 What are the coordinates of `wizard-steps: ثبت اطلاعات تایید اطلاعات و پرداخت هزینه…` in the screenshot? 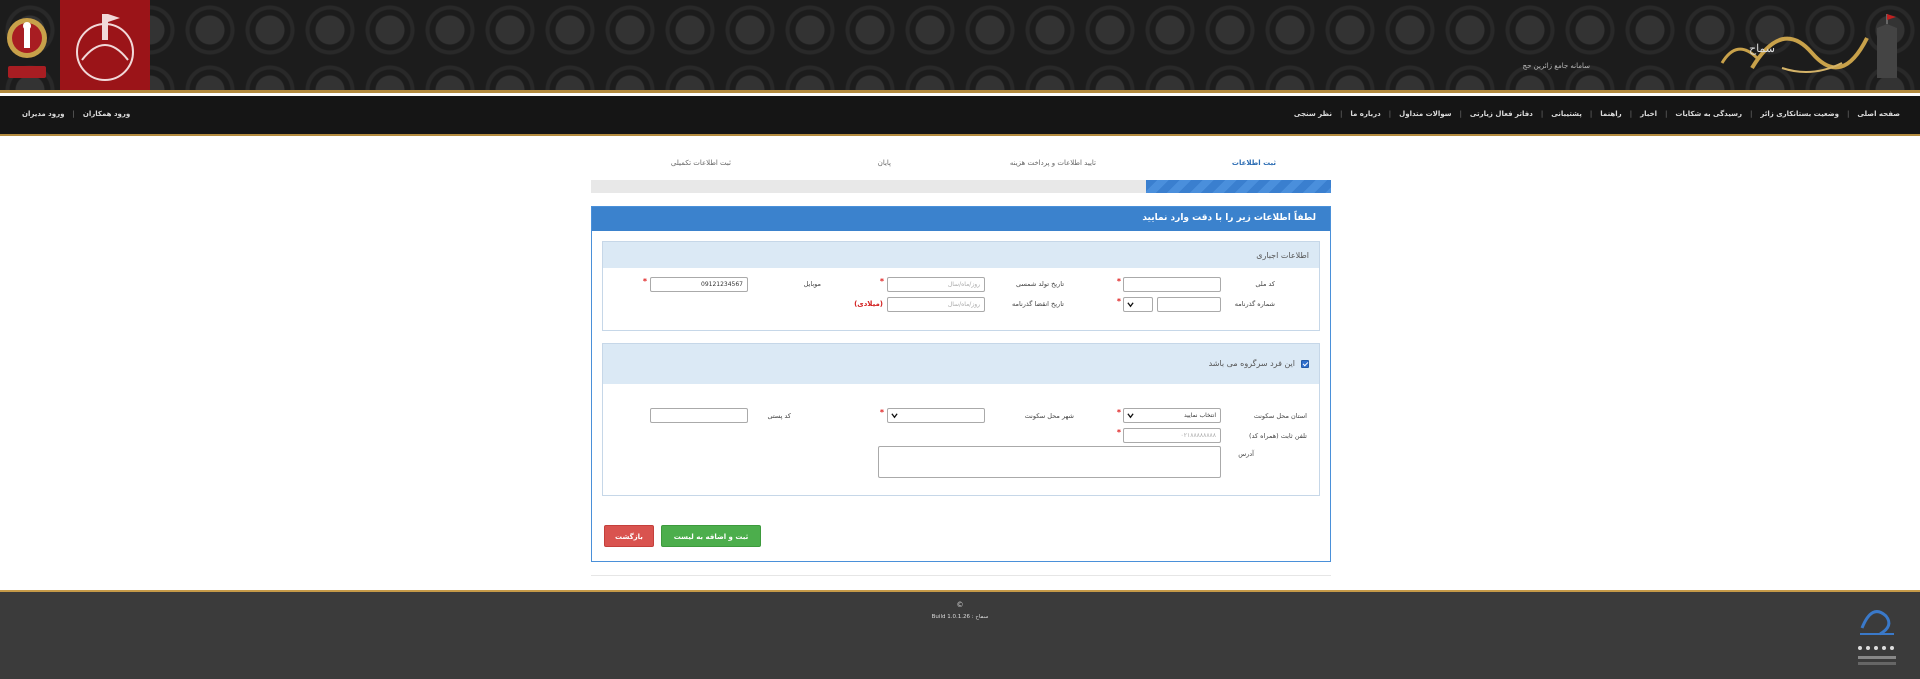 It's located at (961, 175).